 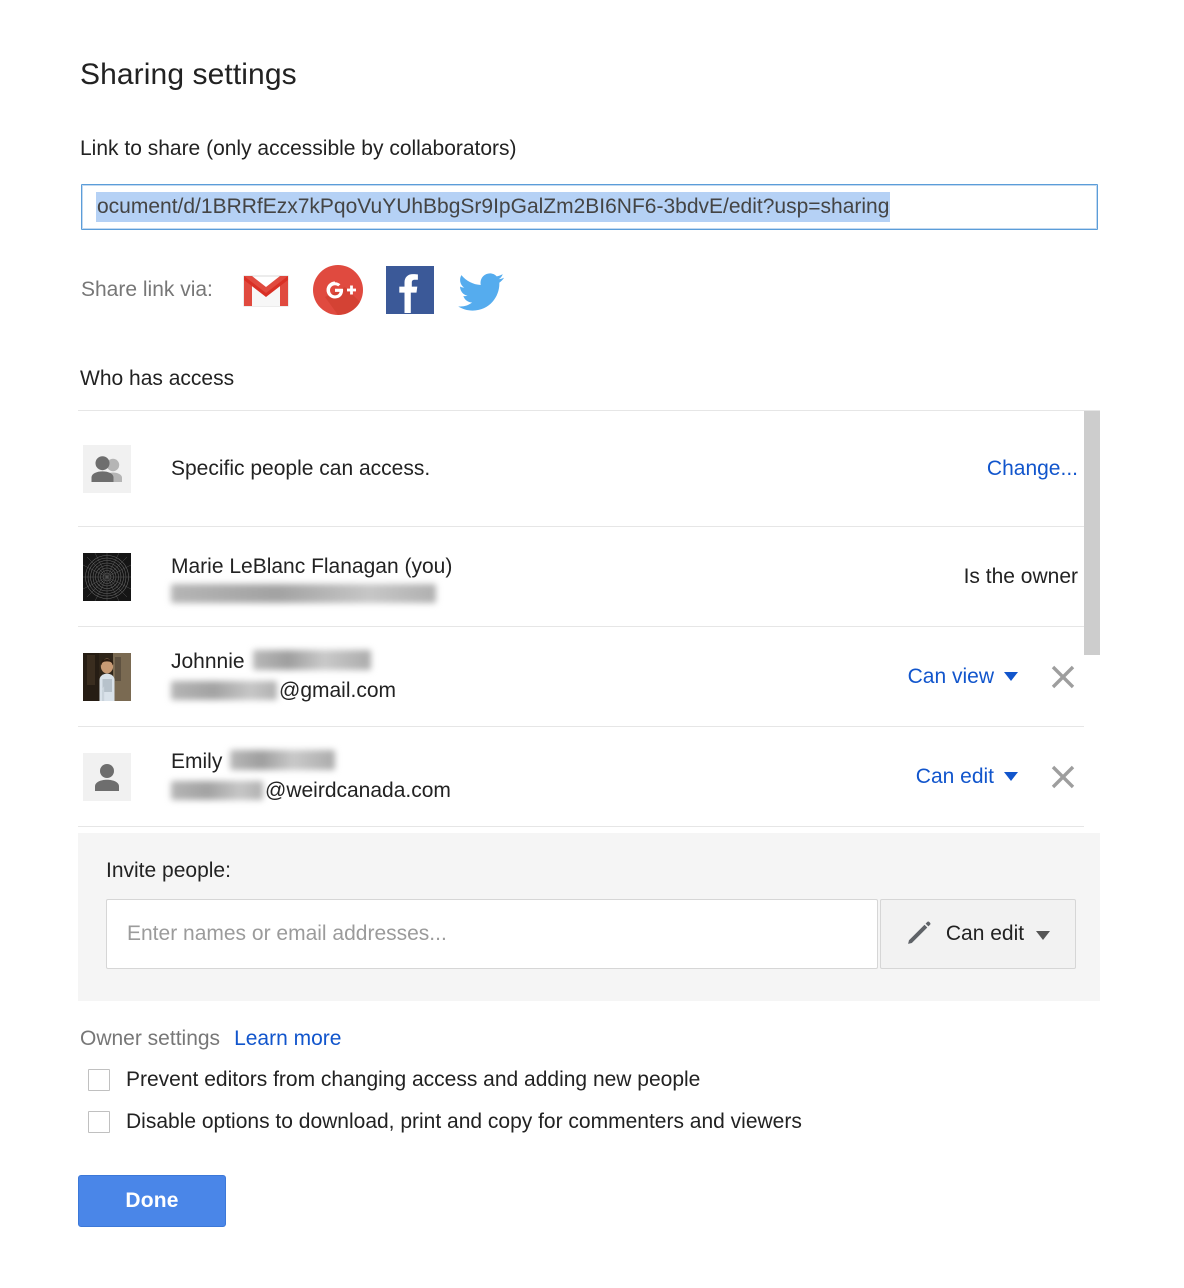 I want to click on table-row: Emily @weirdcanada.com Can edit, so click(x=581, y=777).